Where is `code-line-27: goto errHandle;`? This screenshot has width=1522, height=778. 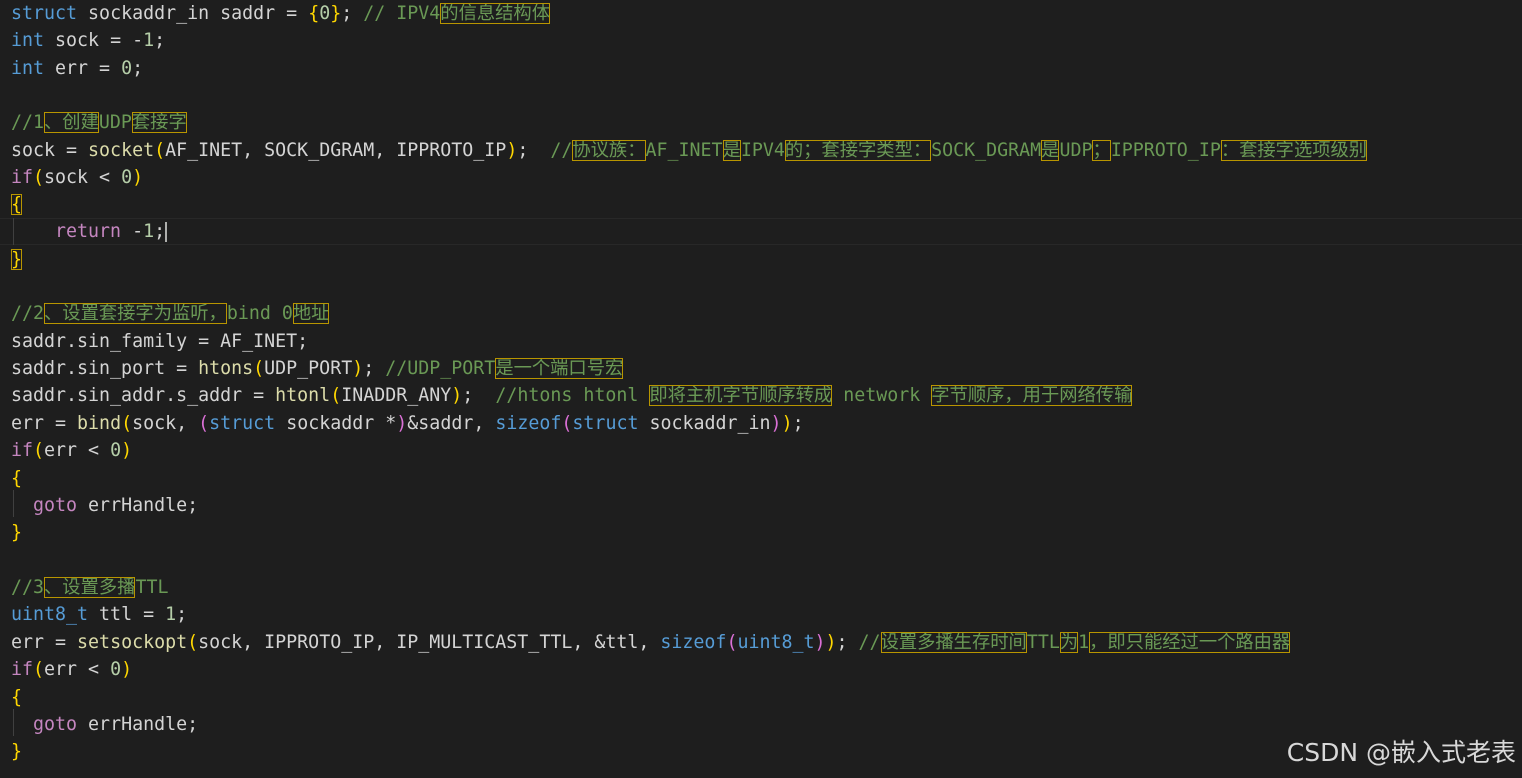
code-line-27: goto errHandle; is located at coordinates (104, 724).